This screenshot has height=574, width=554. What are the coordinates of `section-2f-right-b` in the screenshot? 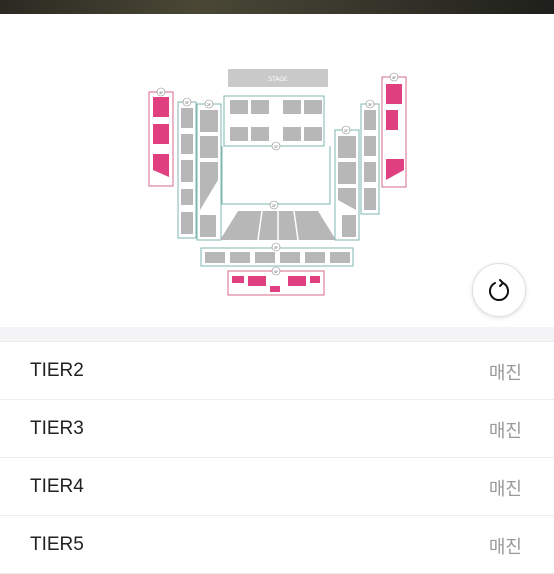 It's located at (347, 173).